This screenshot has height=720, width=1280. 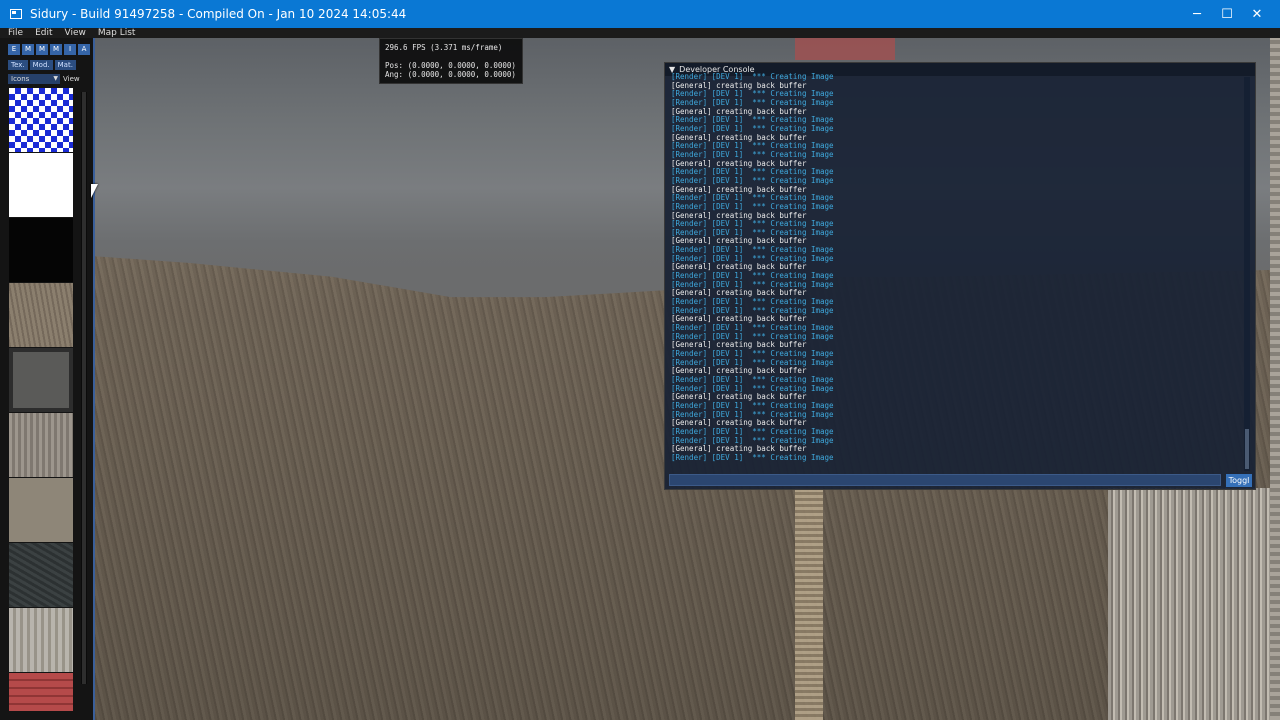 I want to click on toolbar-button-m2: M, so click(x=42, y=49).